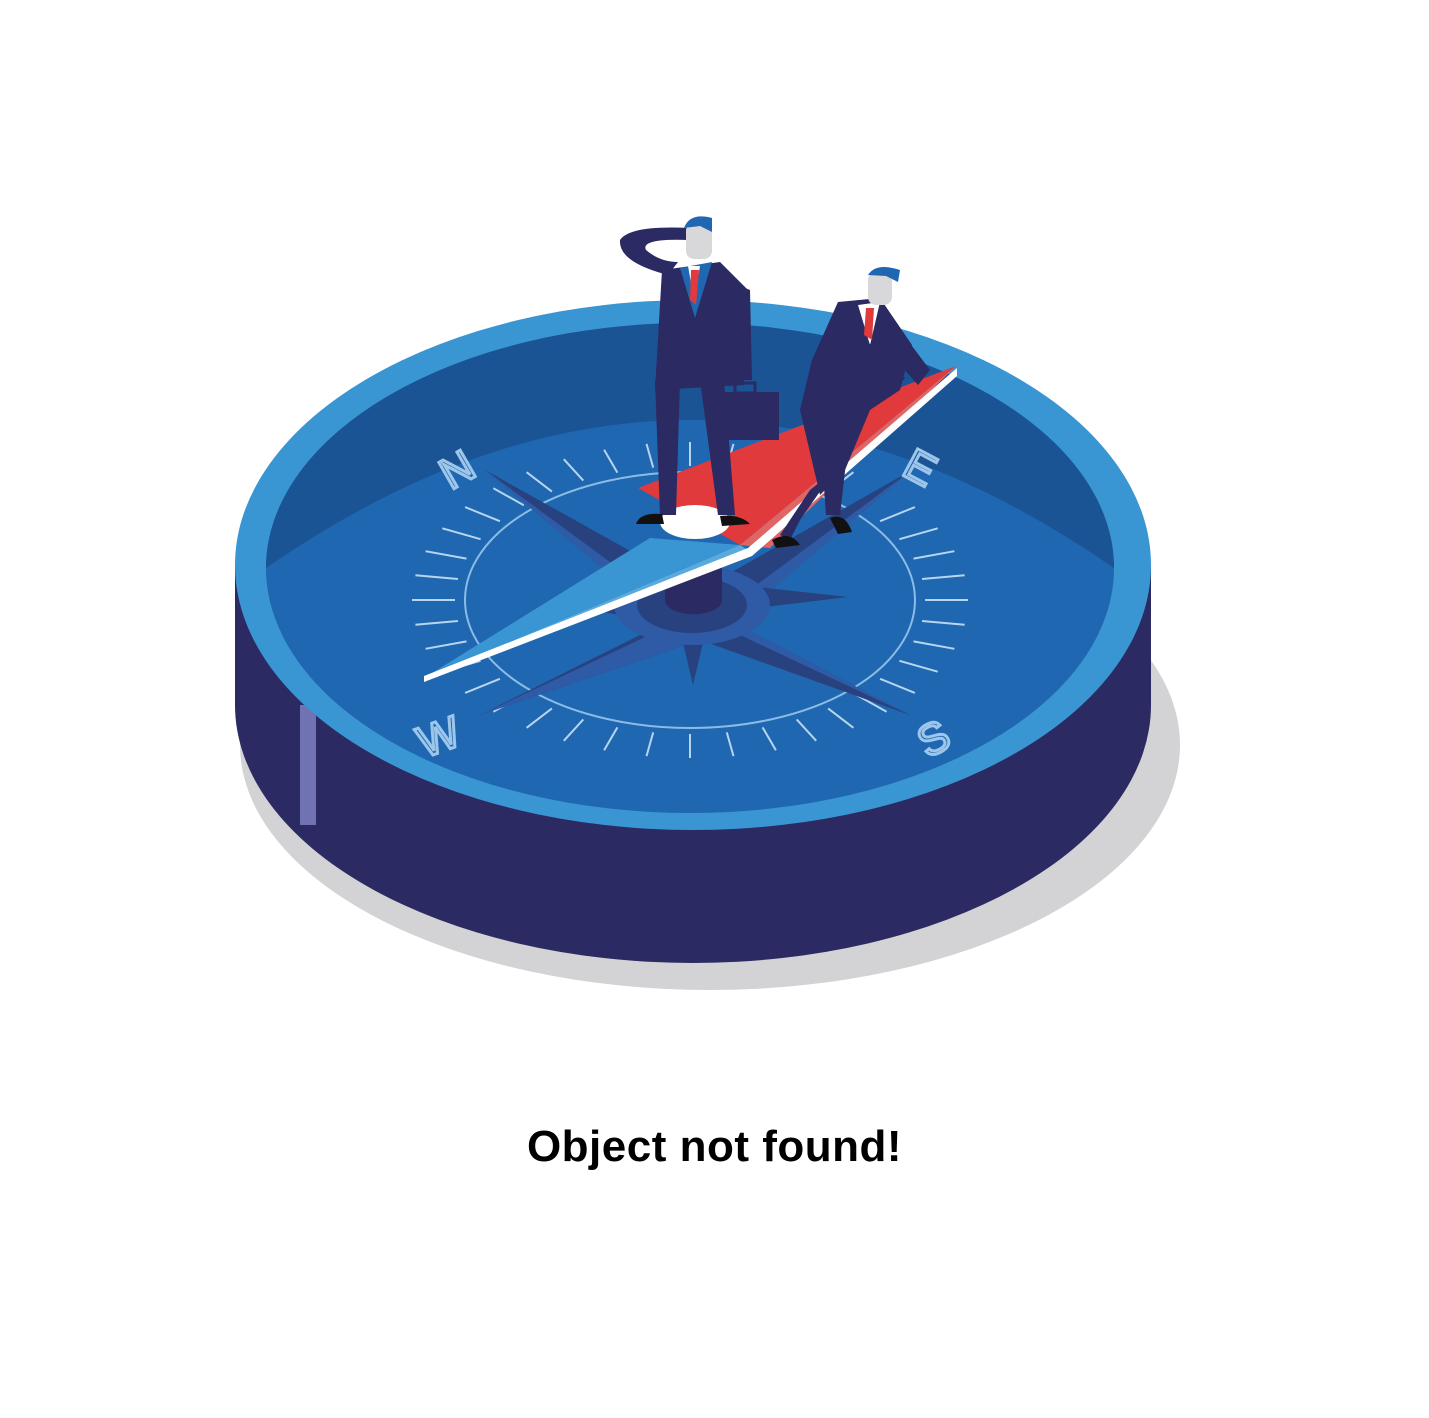 This screenshot has width=1429, height=1418. I want to click on base-highlight, so click(308, 765).